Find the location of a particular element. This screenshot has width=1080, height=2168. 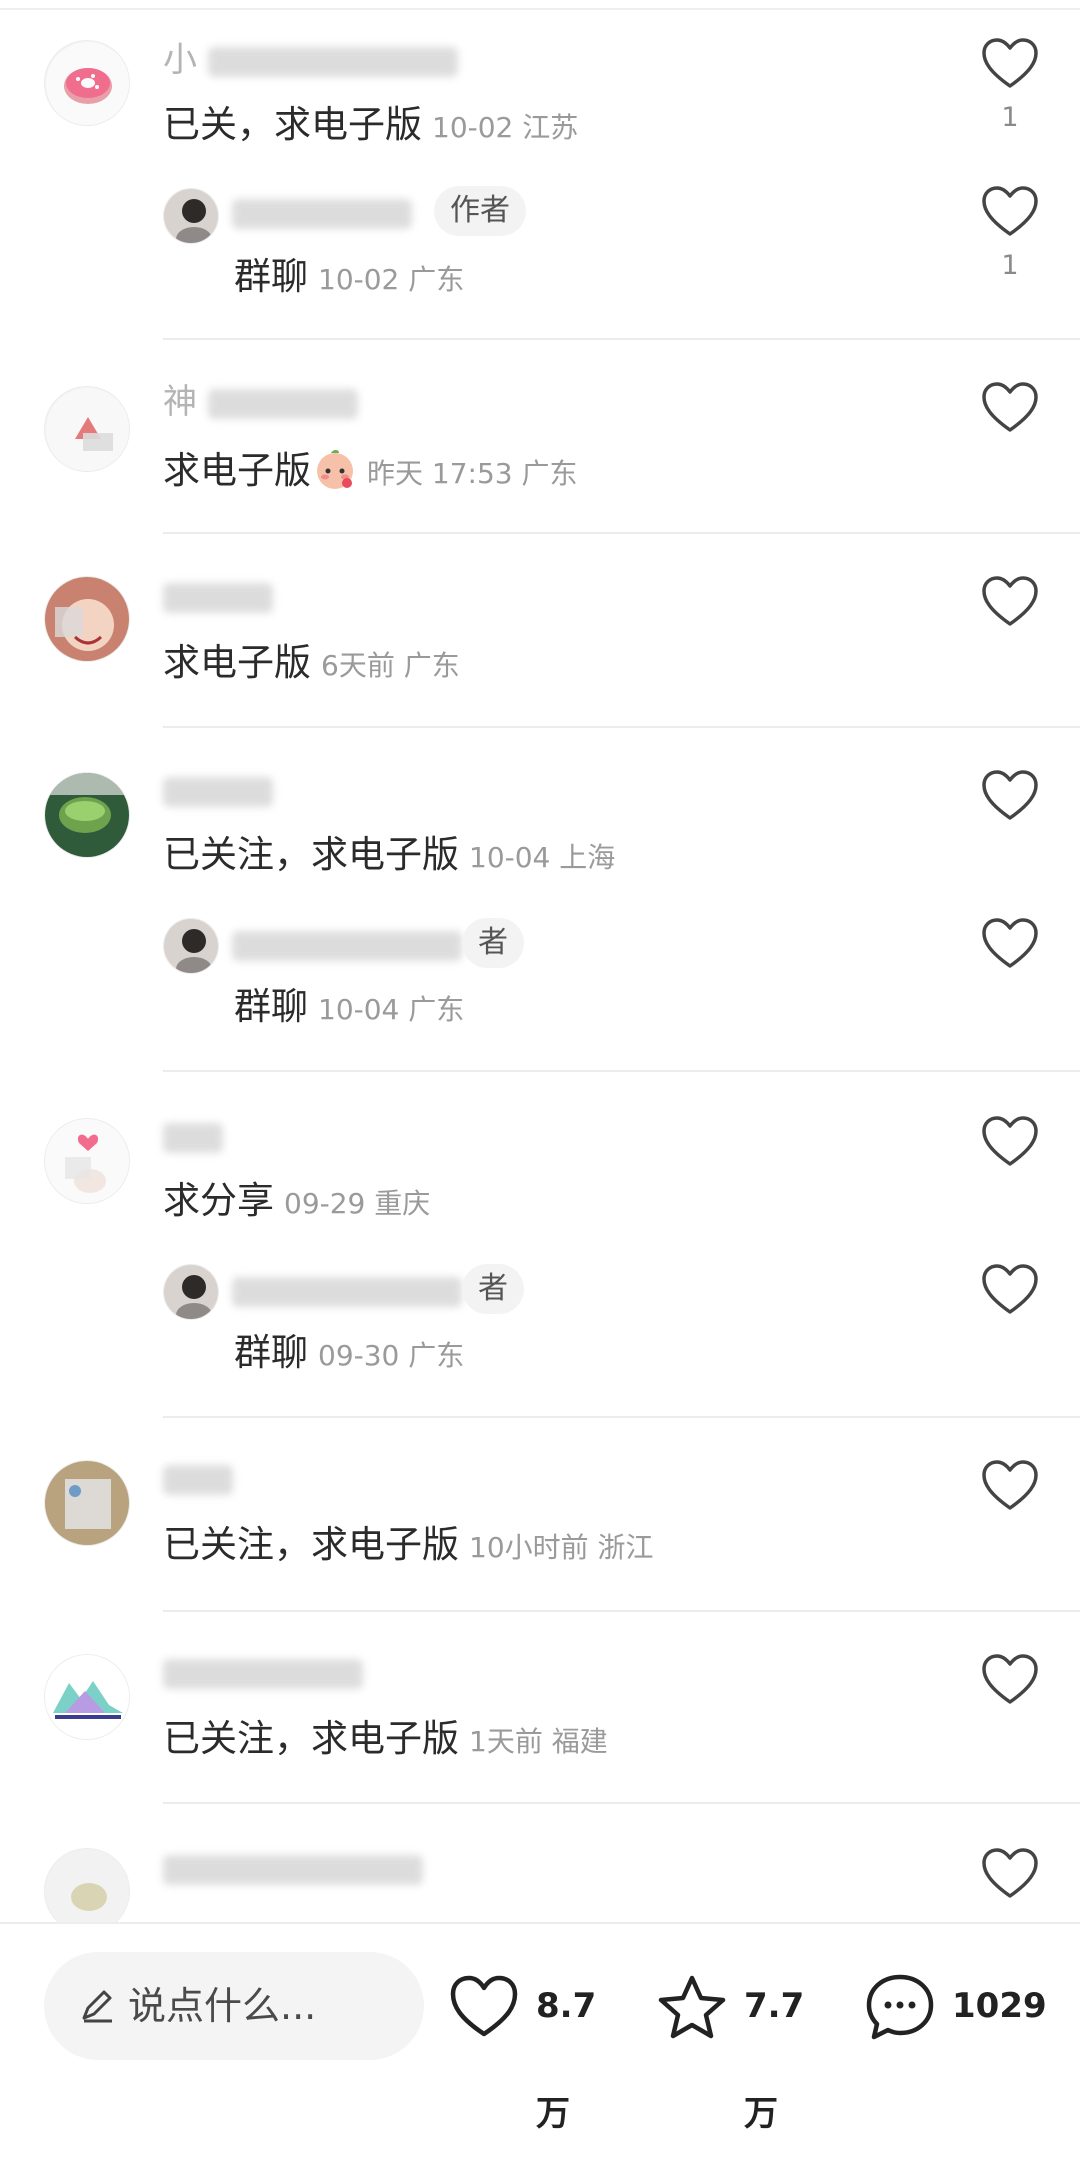

username: 小 is located at coordinates (310, 60).